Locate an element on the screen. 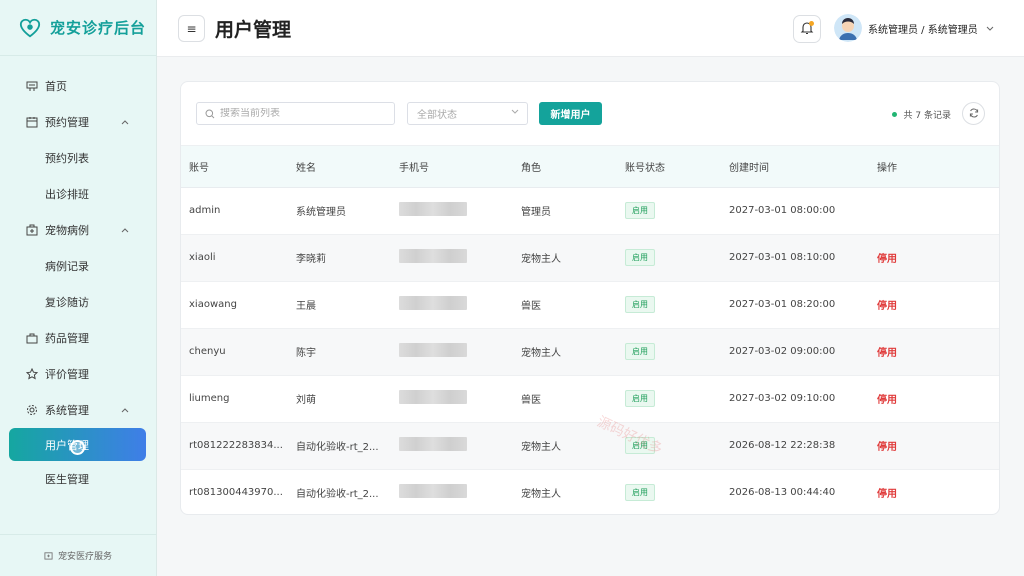  cell-action is located at coordinates (934, 211).